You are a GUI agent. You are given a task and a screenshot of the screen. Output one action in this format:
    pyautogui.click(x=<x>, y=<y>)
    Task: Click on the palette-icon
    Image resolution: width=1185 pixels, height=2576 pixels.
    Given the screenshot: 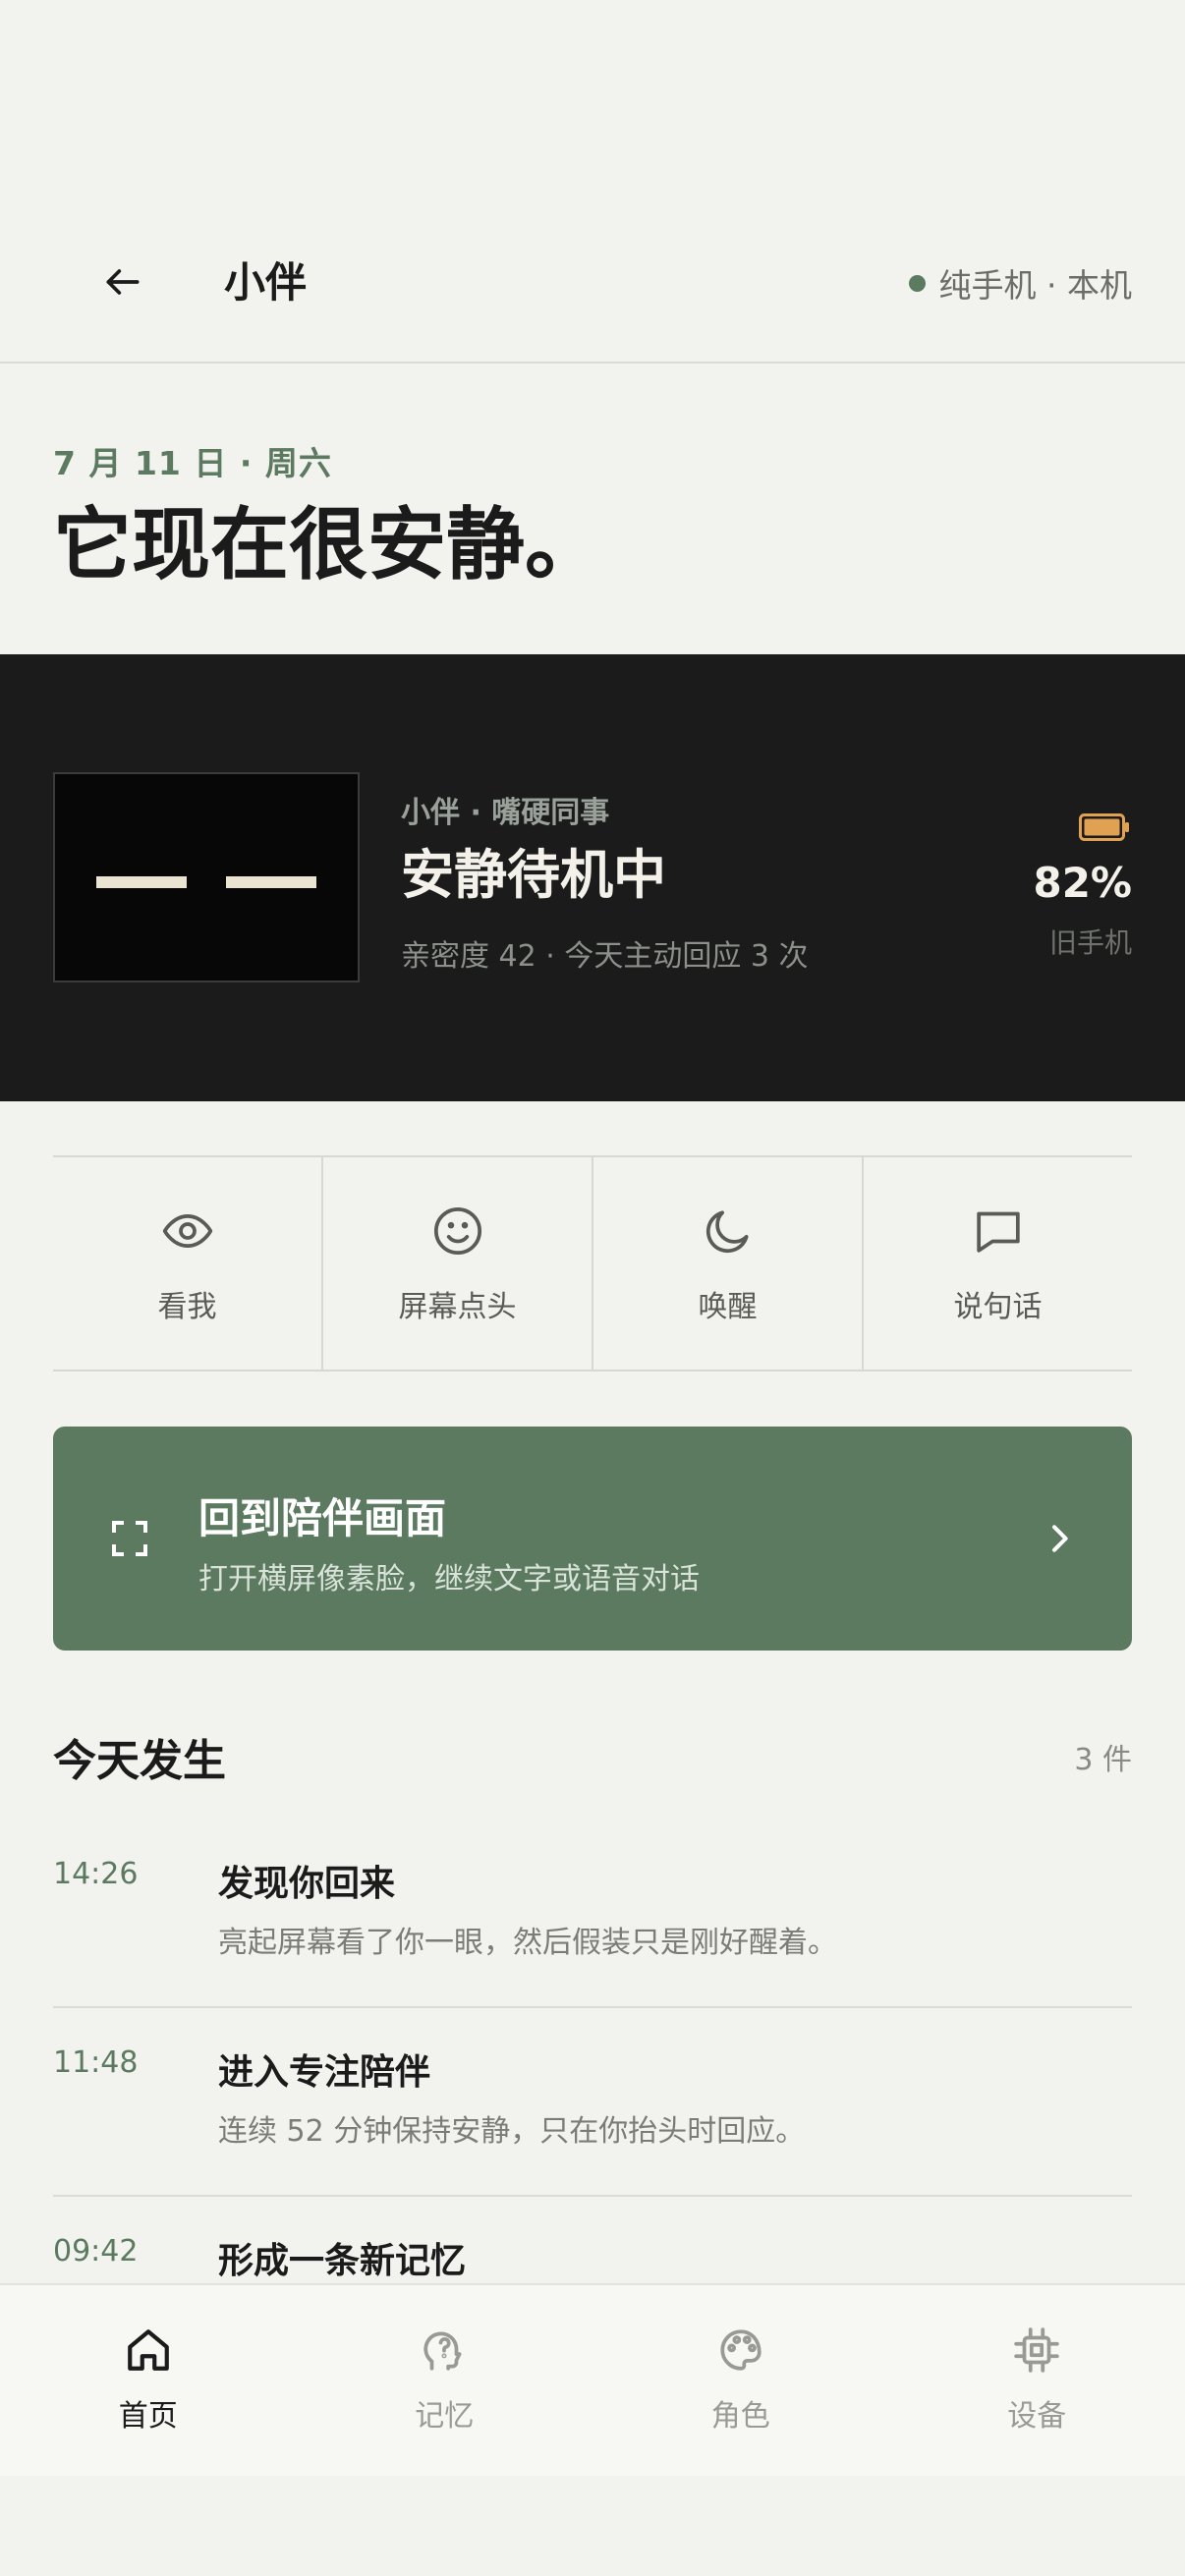 What is the action you would take?
    pyautogui.click(x=741, y=2350)
    